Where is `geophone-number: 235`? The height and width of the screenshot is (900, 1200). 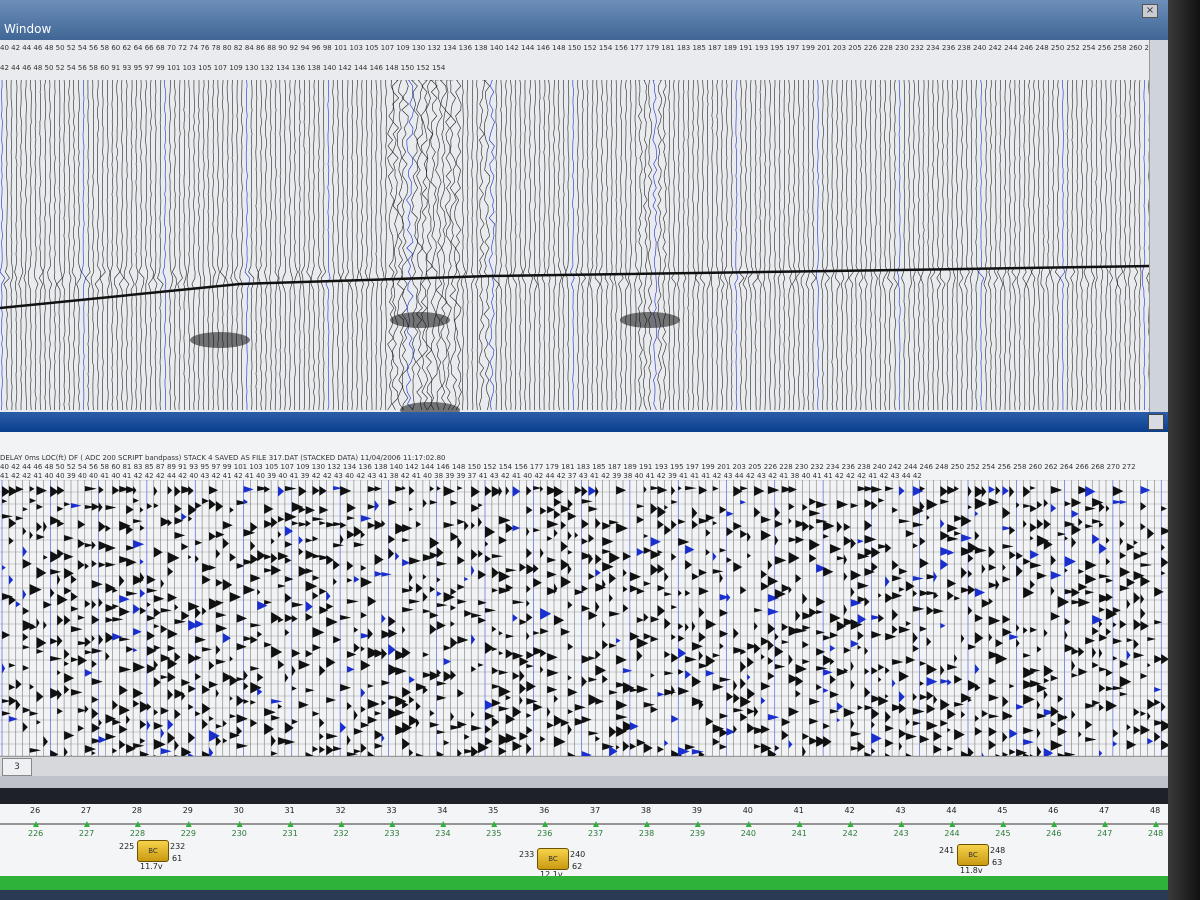 geophone-number: 235 is located at coordinates (494, 833).